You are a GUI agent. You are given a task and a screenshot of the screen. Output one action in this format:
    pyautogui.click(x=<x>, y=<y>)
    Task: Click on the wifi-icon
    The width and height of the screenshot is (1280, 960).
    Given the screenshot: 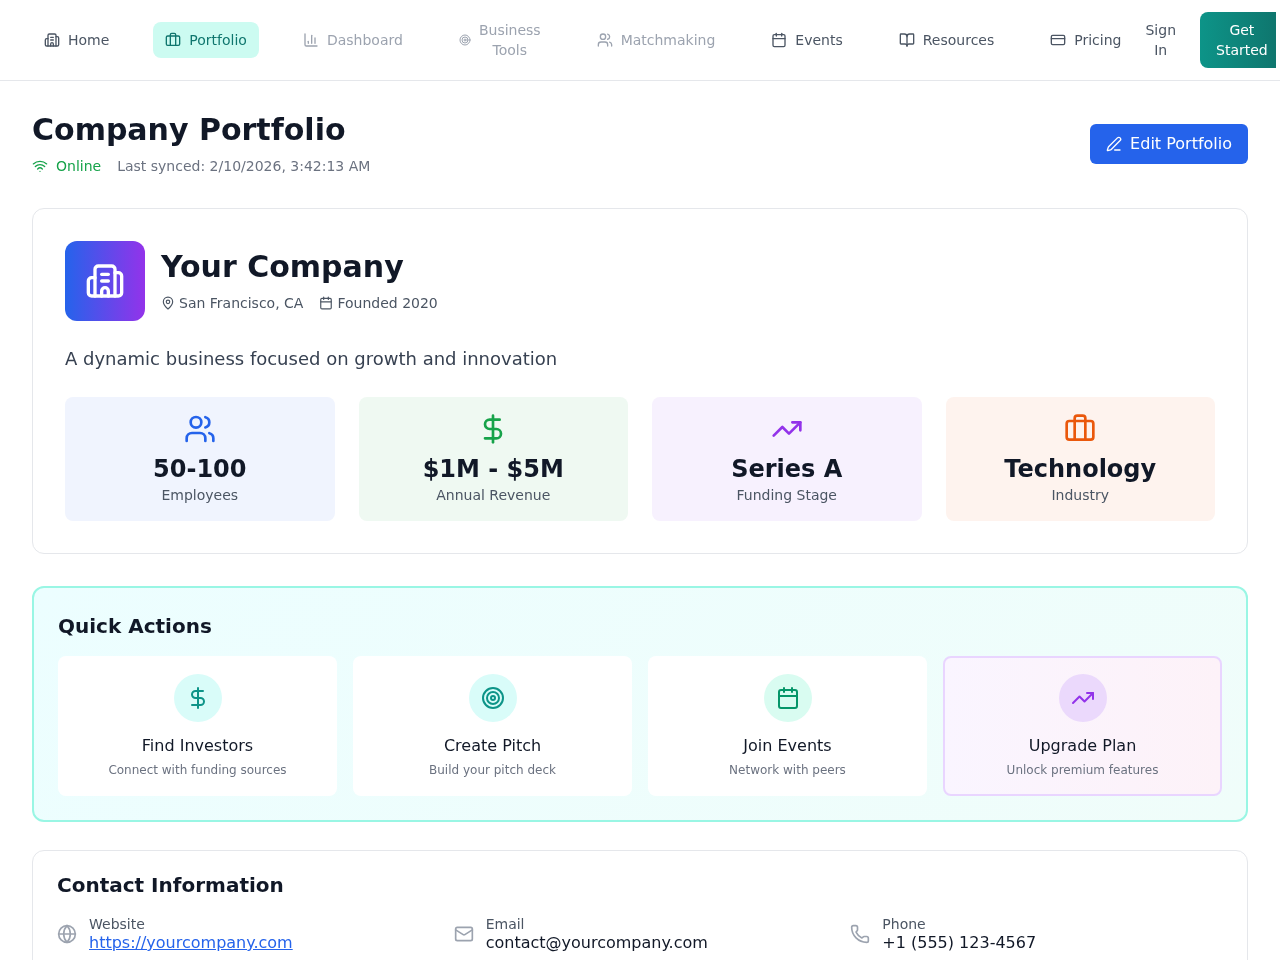 What is the action you would take?
    pyautogui.click(x=40, y=166)
    